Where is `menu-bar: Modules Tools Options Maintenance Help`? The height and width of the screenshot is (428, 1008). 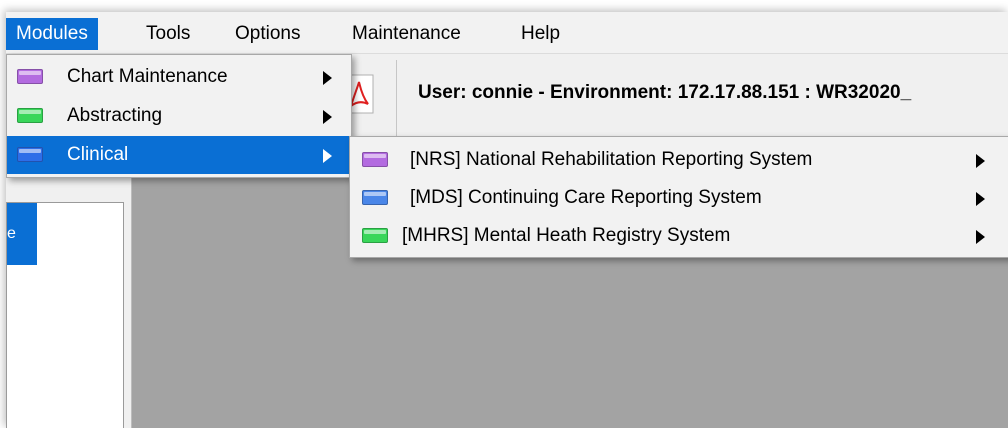
menu-bar: Modules Tools Options Maintenance Help is located at coordinates (507, 33).